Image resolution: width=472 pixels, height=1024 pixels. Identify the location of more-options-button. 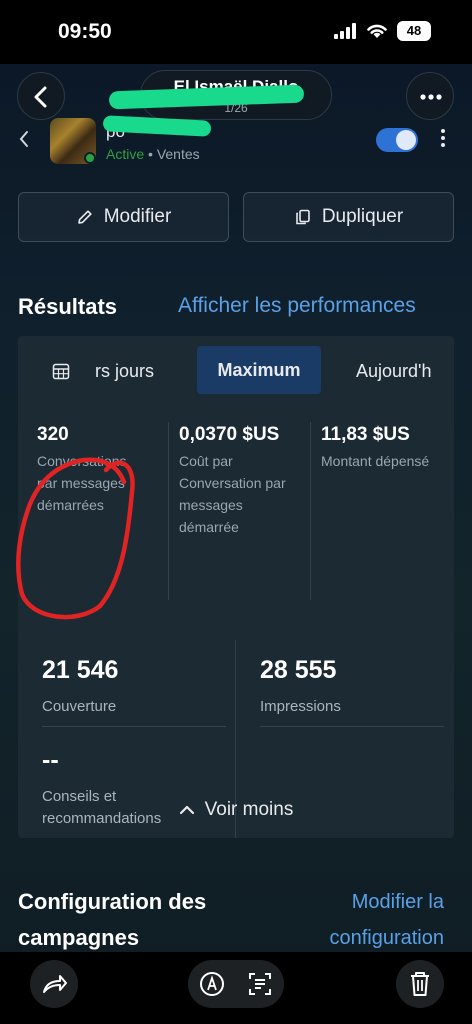
(430, 96).